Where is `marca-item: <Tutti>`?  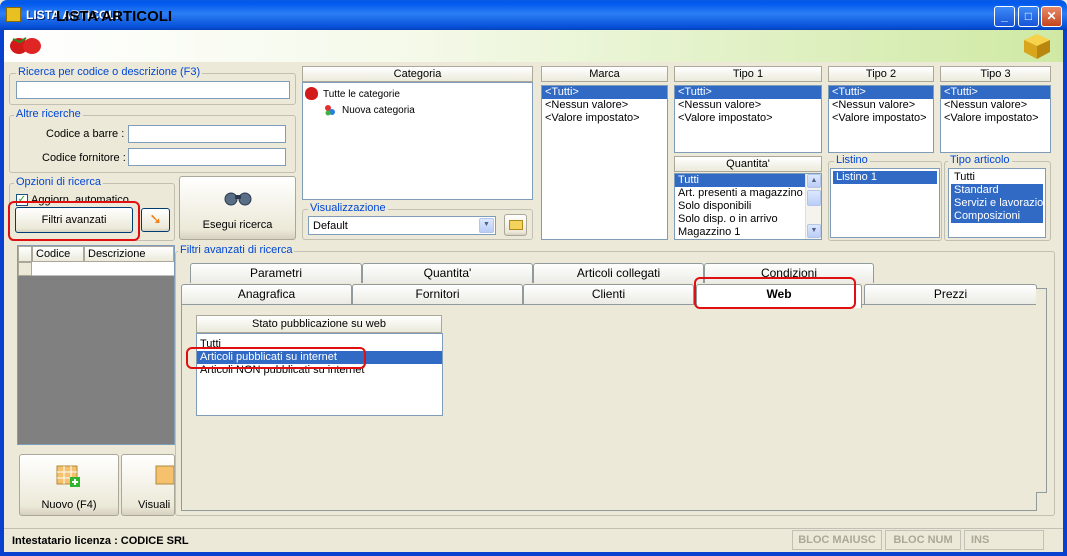 marca-item: <Tutti> is located at coordinates (604, 92).